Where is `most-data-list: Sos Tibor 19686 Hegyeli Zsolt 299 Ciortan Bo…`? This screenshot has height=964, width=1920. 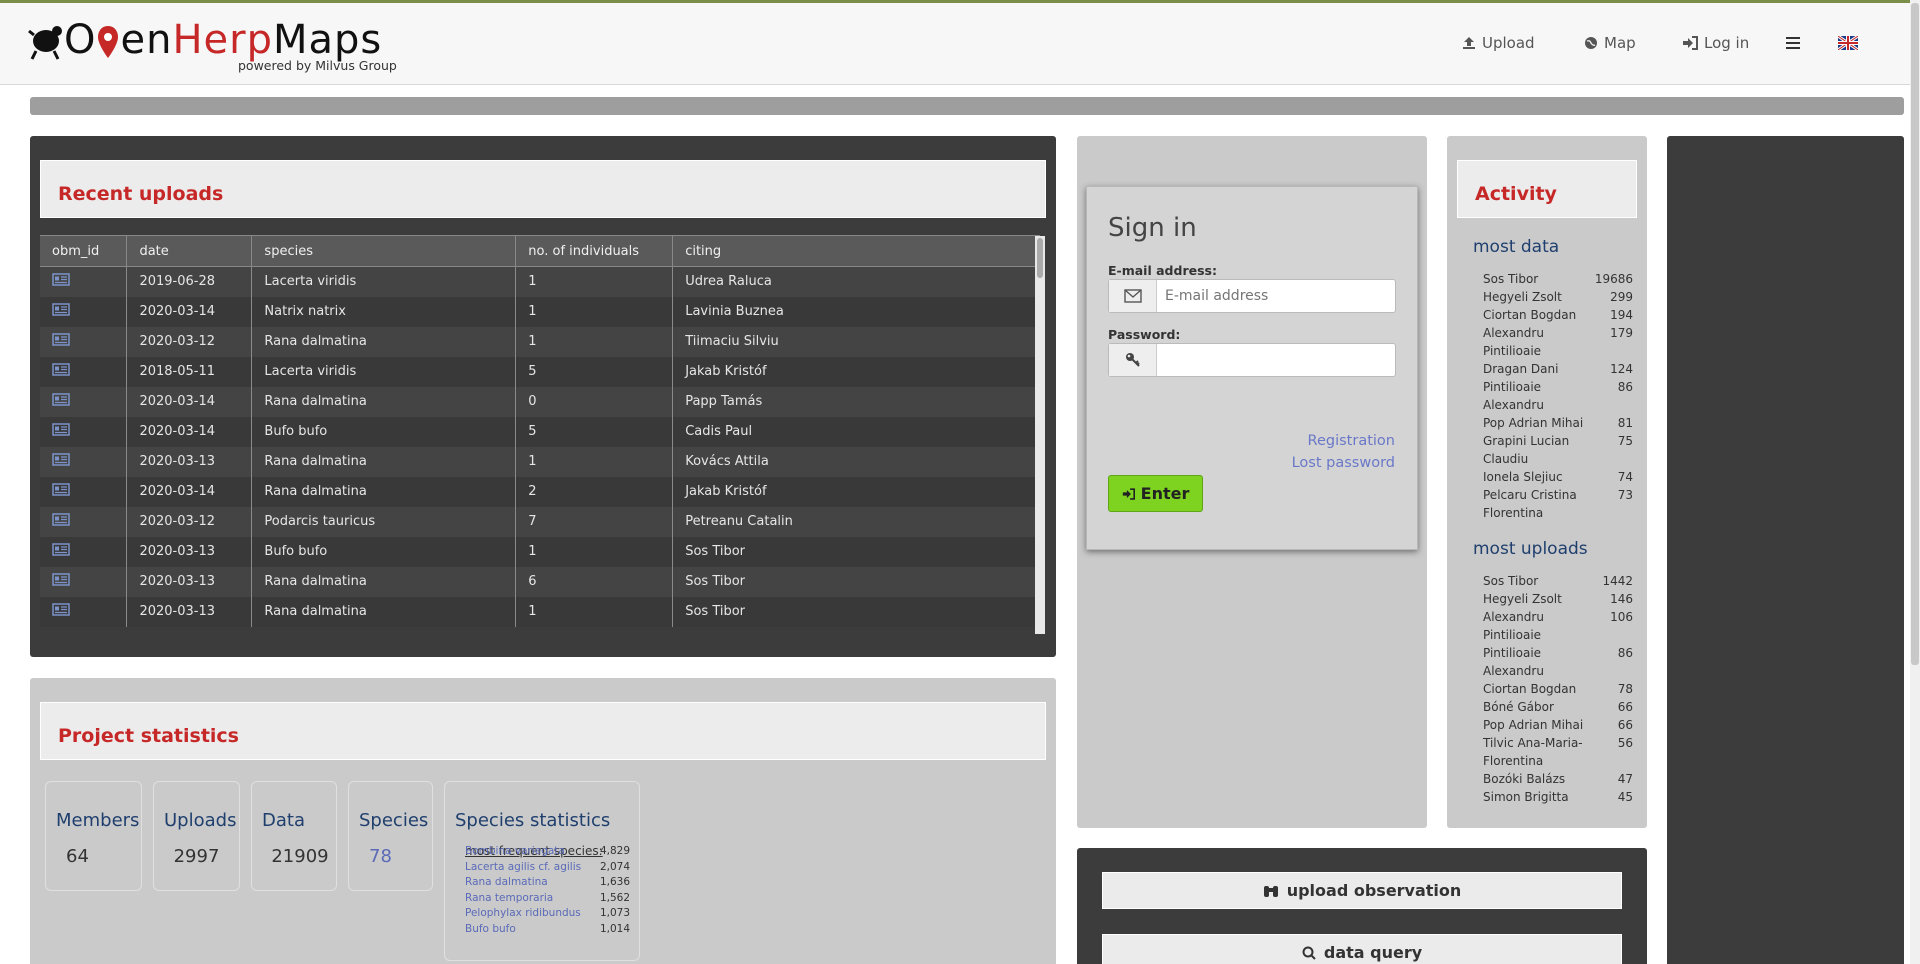 most-data-list: Sos Tibor 19686 Hegyeli Zsolt 299 Ciortan Bo… is located at coordinates (1558, 396).